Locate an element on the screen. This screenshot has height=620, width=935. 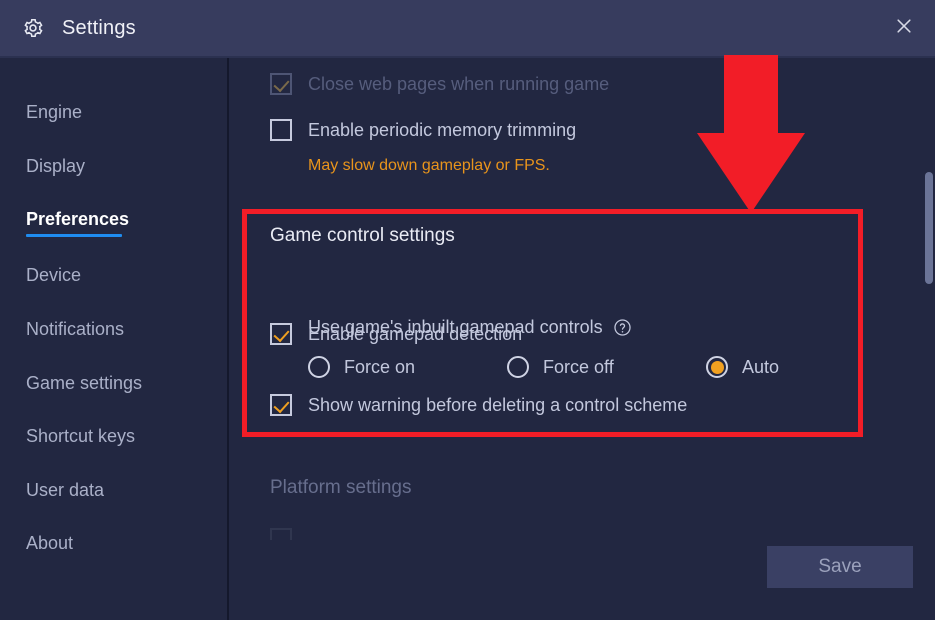
gamepad-detection-checkbox is located at coordinates (281, 334).